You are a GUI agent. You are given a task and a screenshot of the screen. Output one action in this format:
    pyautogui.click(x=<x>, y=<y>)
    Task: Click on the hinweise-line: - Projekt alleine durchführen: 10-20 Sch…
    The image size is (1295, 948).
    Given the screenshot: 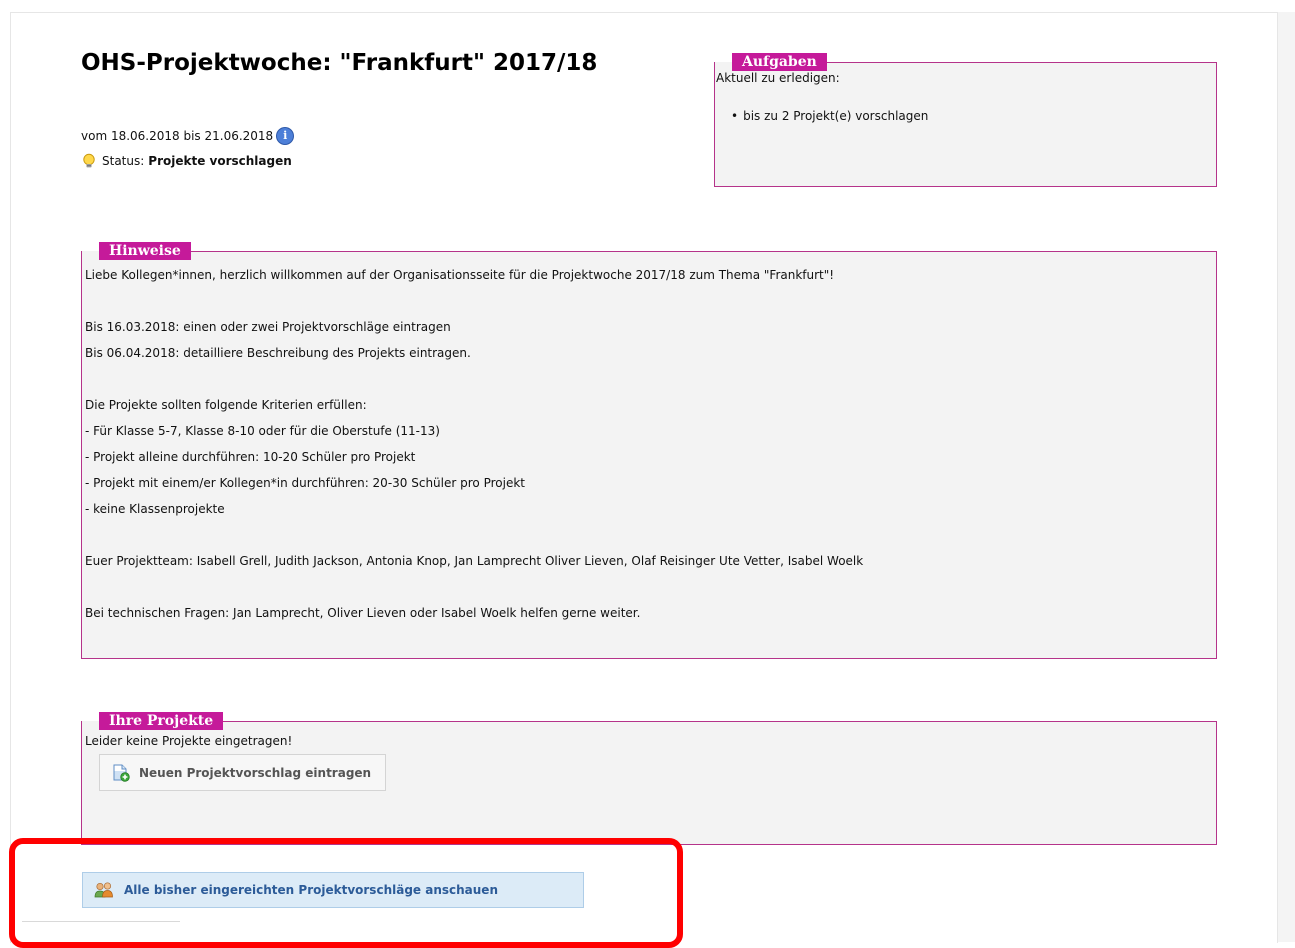 What is the action you would take?
    pyautogui.click(x=250, y=457)
    